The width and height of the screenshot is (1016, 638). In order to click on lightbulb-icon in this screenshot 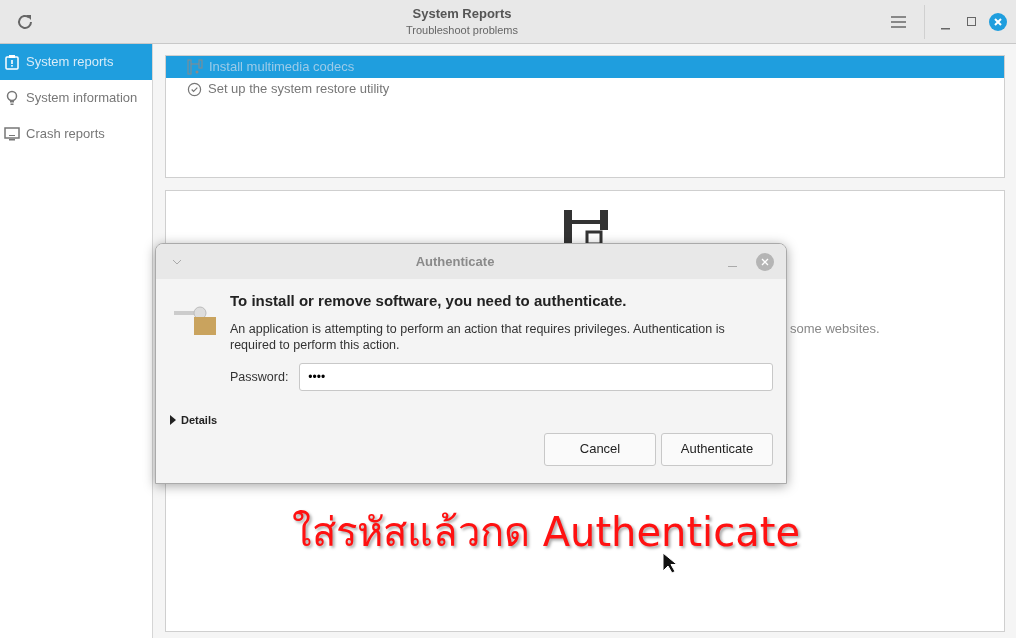, I will do `click(12, 98)`.